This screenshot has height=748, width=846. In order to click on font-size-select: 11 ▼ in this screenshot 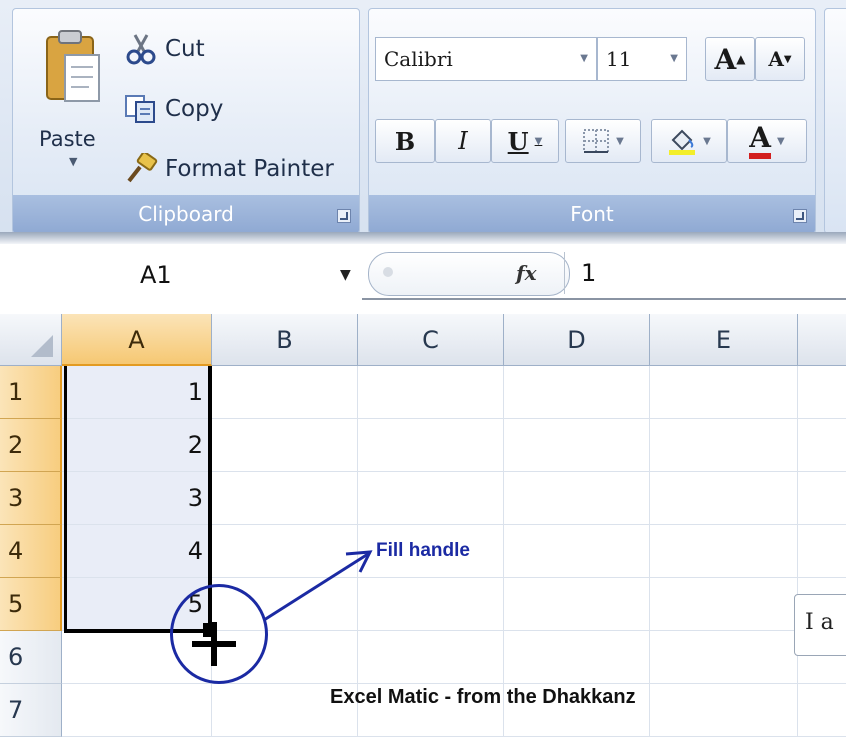, I will do `click(642, 59)`.